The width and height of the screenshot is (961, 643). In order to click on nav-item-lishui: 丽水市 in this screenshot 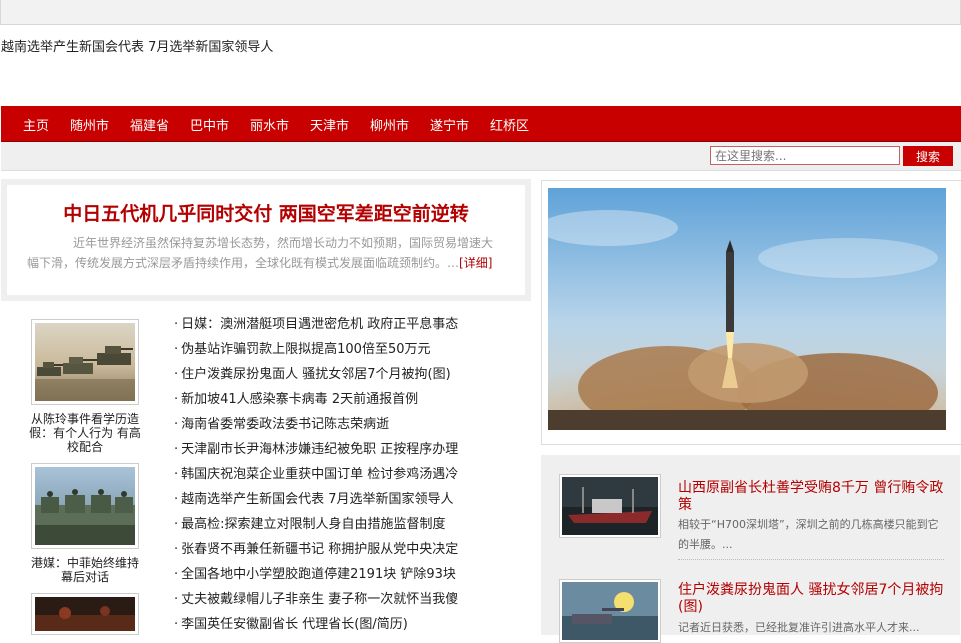, I will do `click(269, 124)`.